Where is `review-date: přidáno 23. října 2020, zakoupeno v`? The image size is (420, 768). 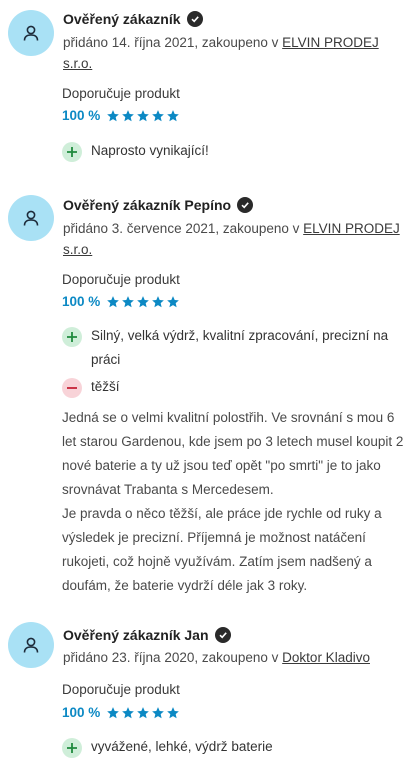
review-date: přidáno 23. října 2020, zakoupeno v is located at coordinates (173, 657).